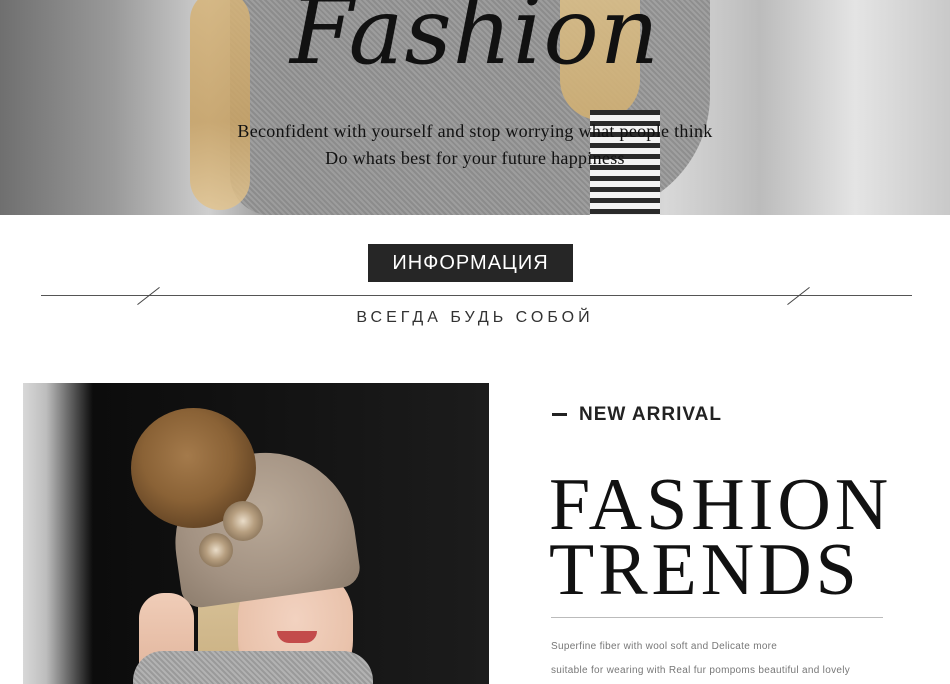 This screenshot has height=684, width=950. I want to click on new-arrival-dash-icon, so click(559, 414).